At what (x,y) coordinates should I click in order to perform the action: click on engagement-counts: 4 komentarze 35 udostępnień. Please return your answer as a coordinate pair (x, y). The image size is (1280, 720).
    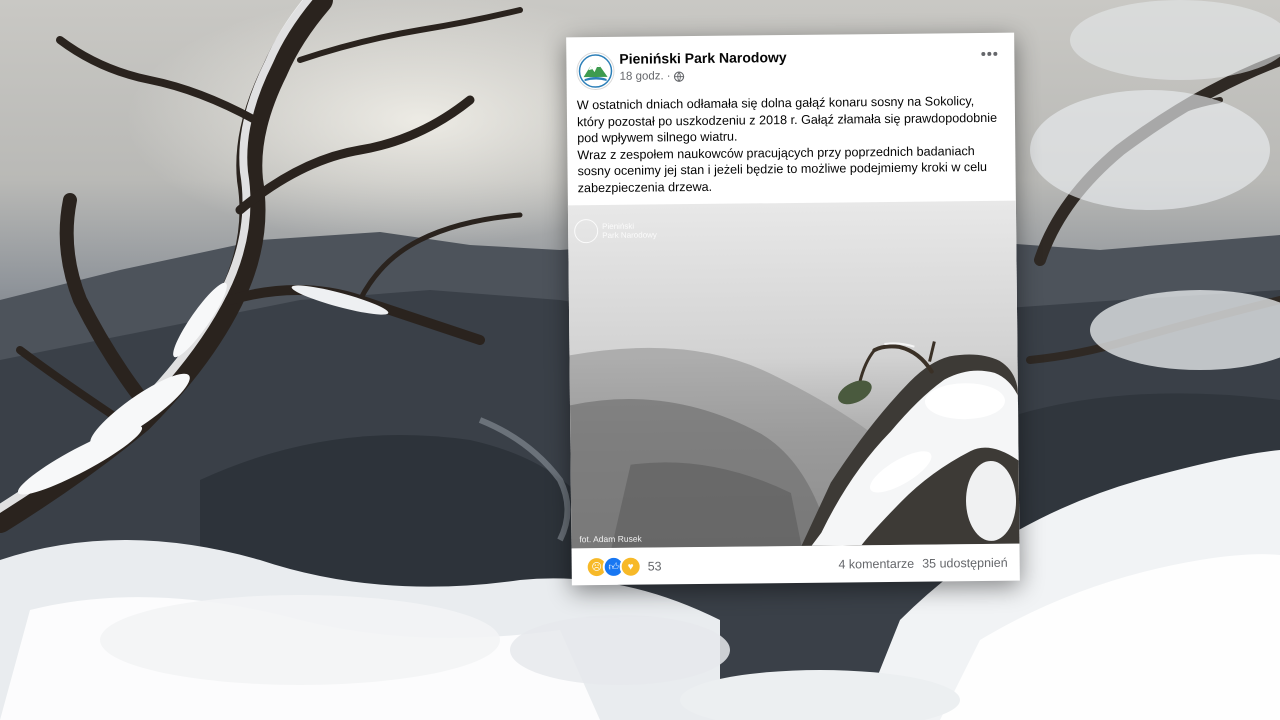
    Looking at the image, I should click on (922, 564).